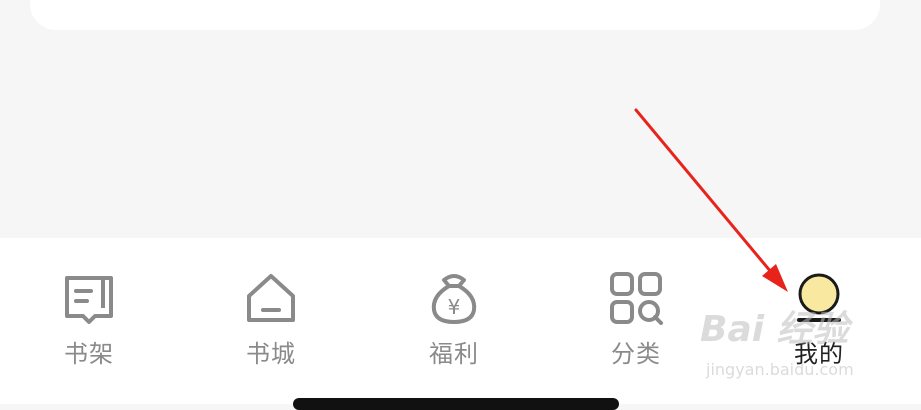 Image resolution: width=921 pixels, height=410 pixels. I want to click on watermark-url: jingyan.baidu.com, so click(780, 369).